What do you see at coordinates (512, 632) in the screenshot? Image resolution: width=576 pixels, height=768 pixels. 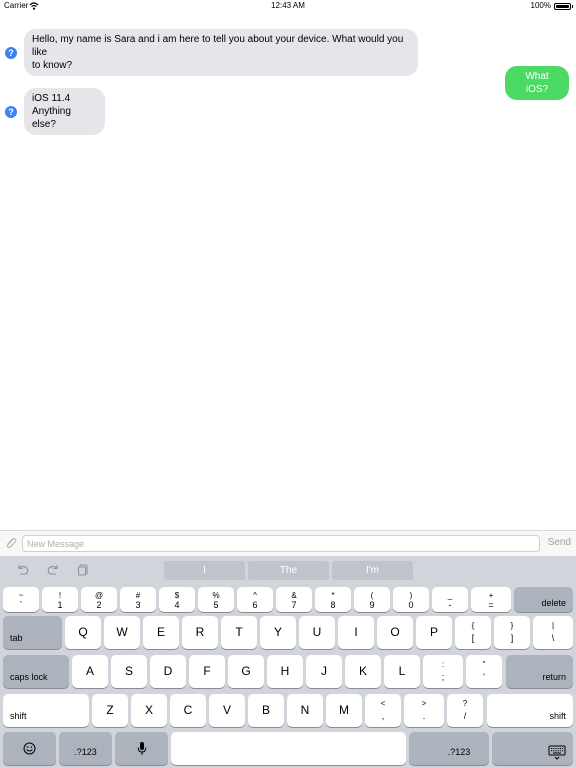 I see `key-close-bracket: }]` at bounding box center [512, 632].